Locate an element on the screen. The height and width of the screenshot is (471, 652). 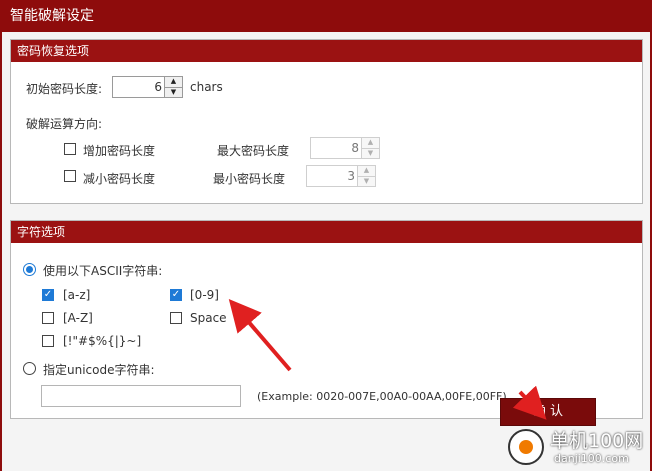
decrease-length-label: 减小密码长度 is located at coordinates (119, 179).